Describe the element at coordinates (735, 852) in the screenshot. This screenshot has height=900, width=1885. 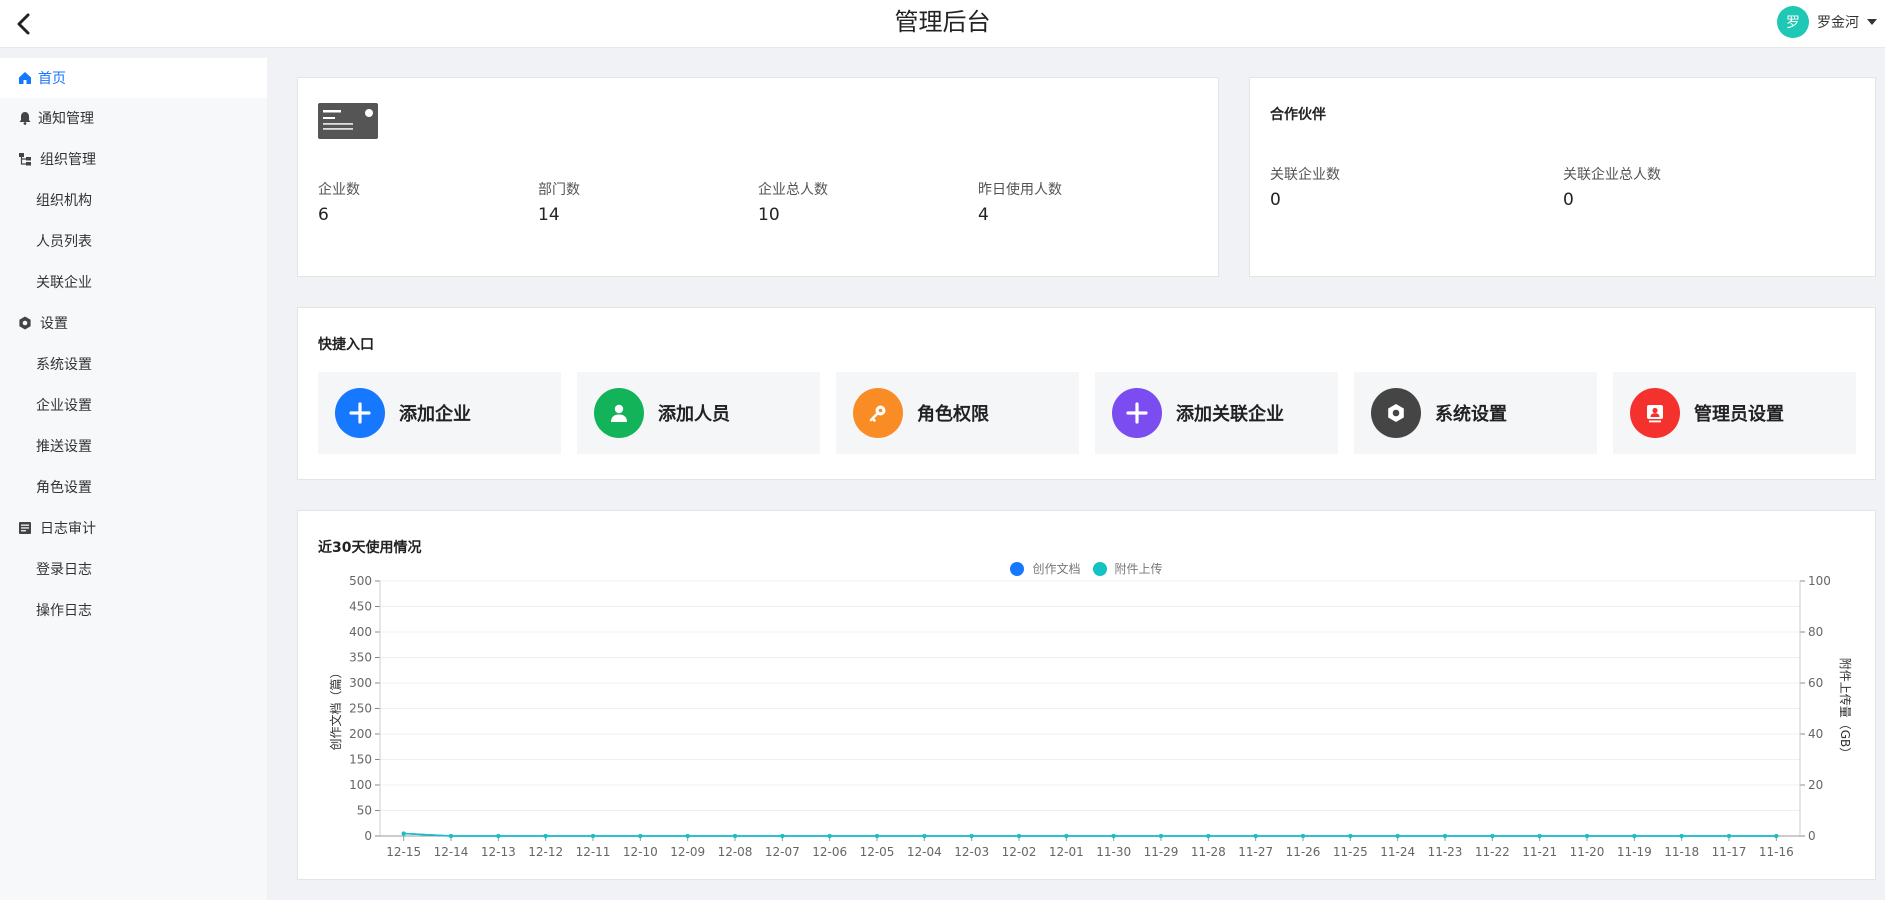
I see `x-tick-label: 12-08` at that location.